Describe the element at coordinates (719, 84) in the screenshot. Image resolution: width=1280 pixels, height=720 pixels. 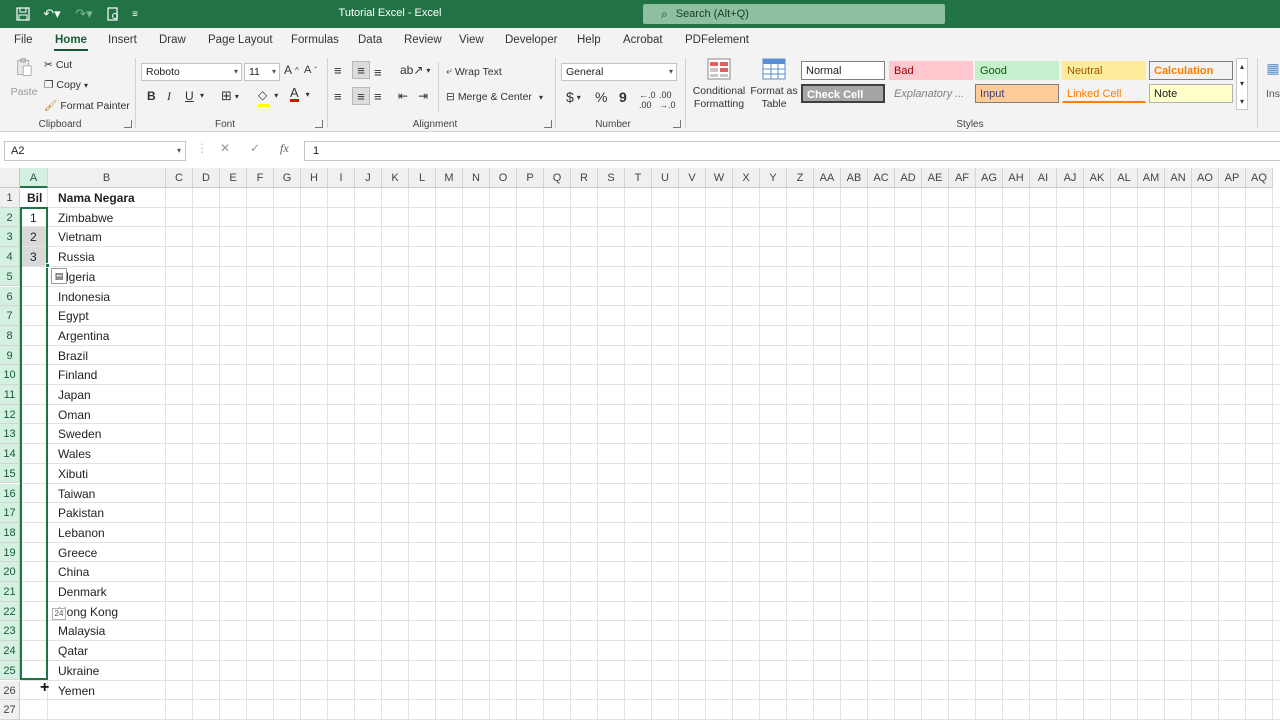
I see `conditional-formatting-button: Conditional Formatting` at that location.